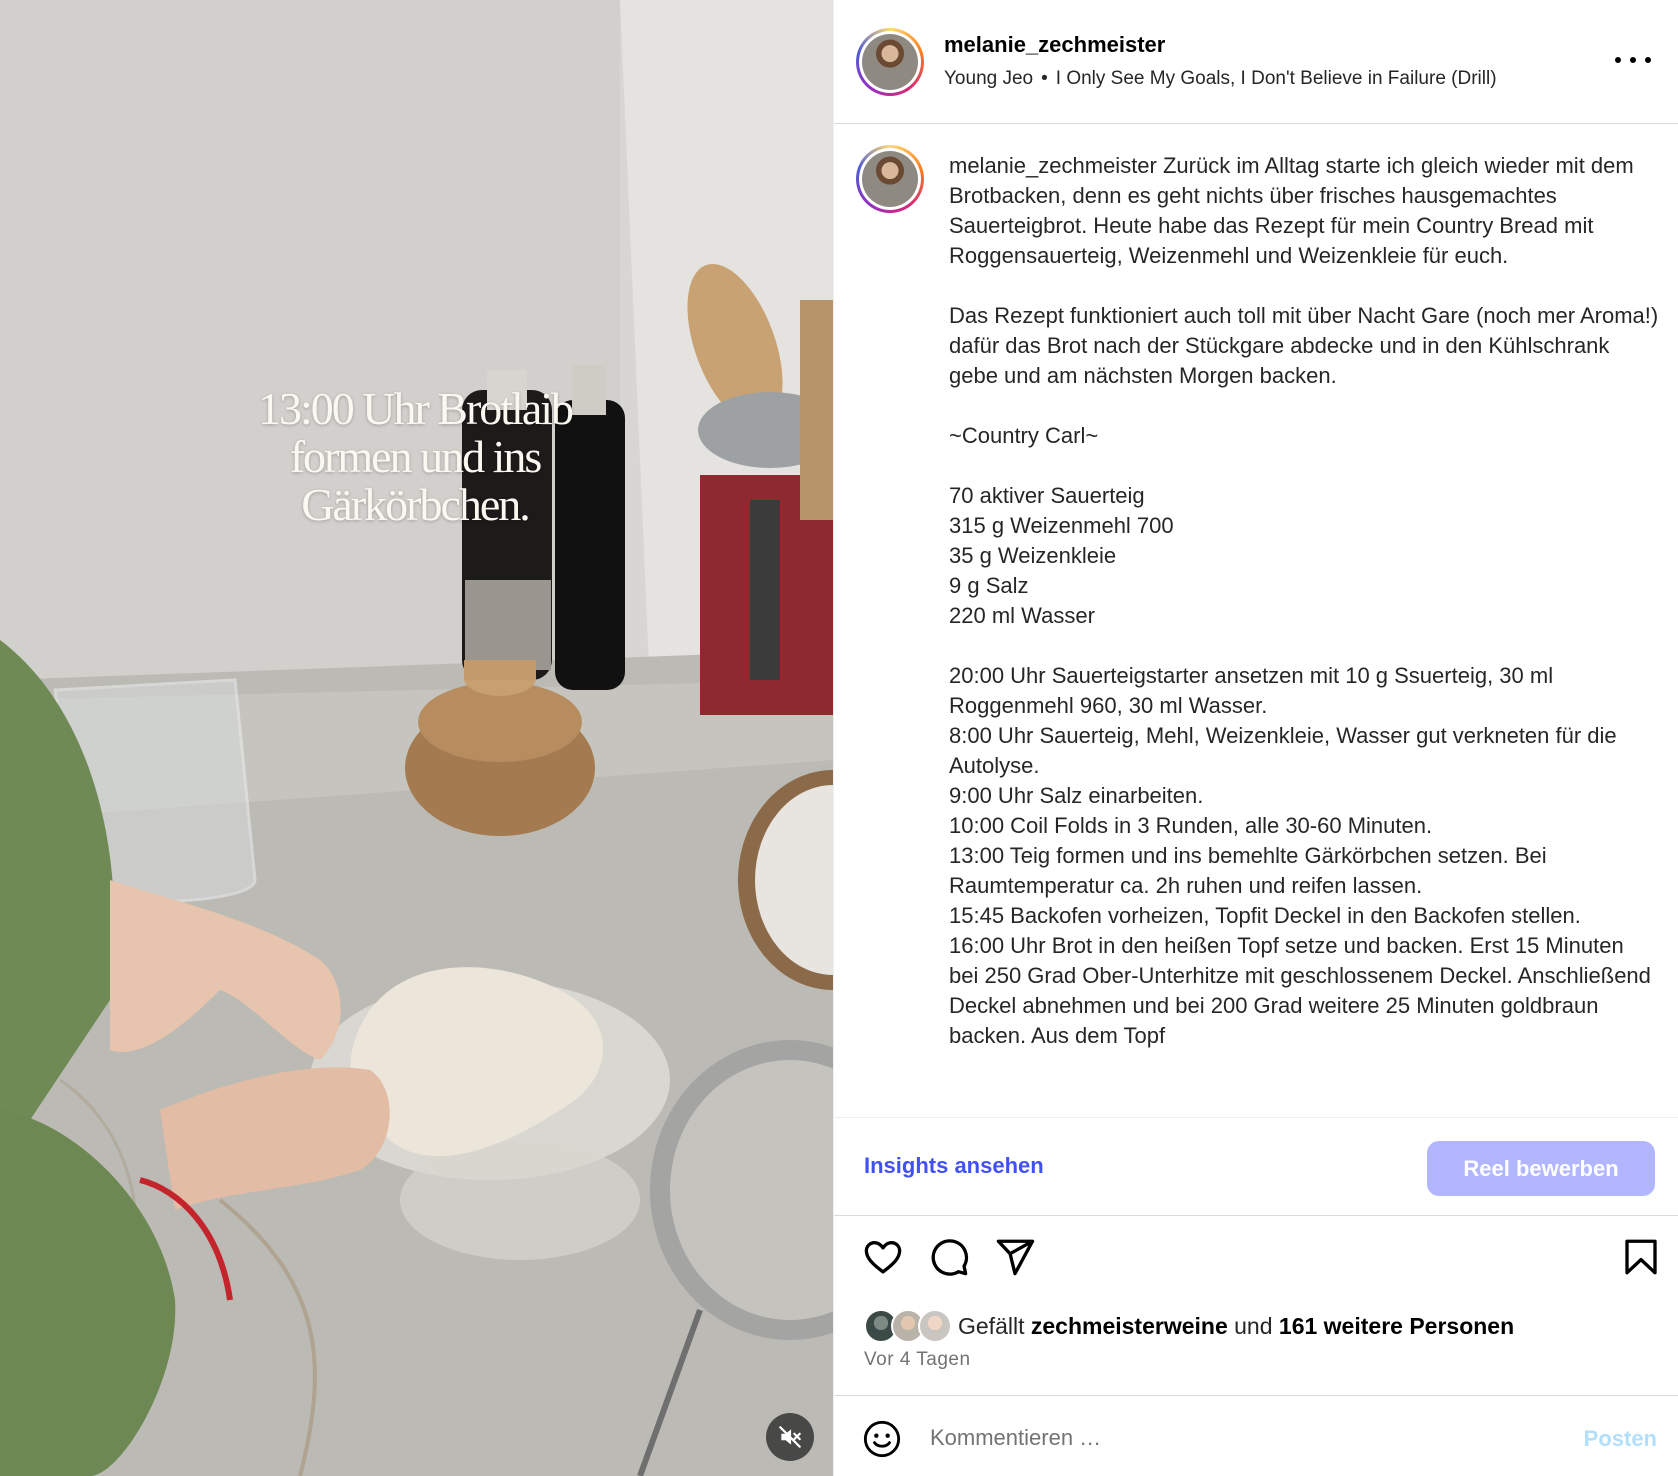 The width and height of the screenshot is (1678, 1476). Describe the element at coordinates (415, 408) in the screenshot. I see `overlay-line-1: 13:00 Uhr Brotlaib` at that location.